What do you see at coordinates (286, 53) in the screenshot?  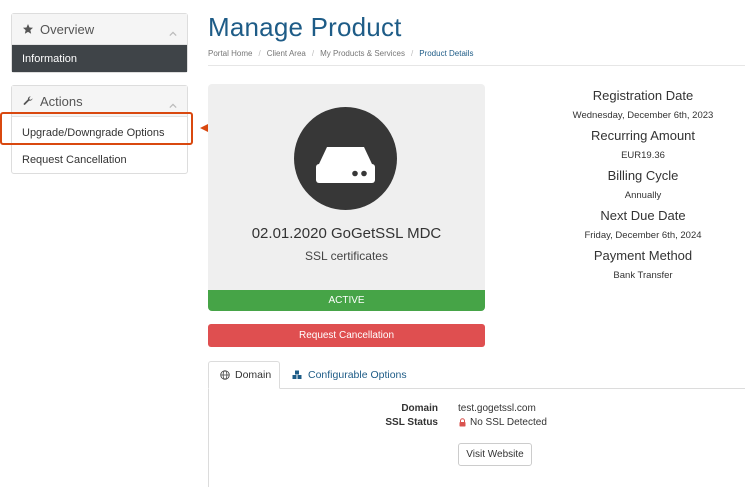 I see `breadcrumb-client-area: Client Area` at bounding box center [286, 53].